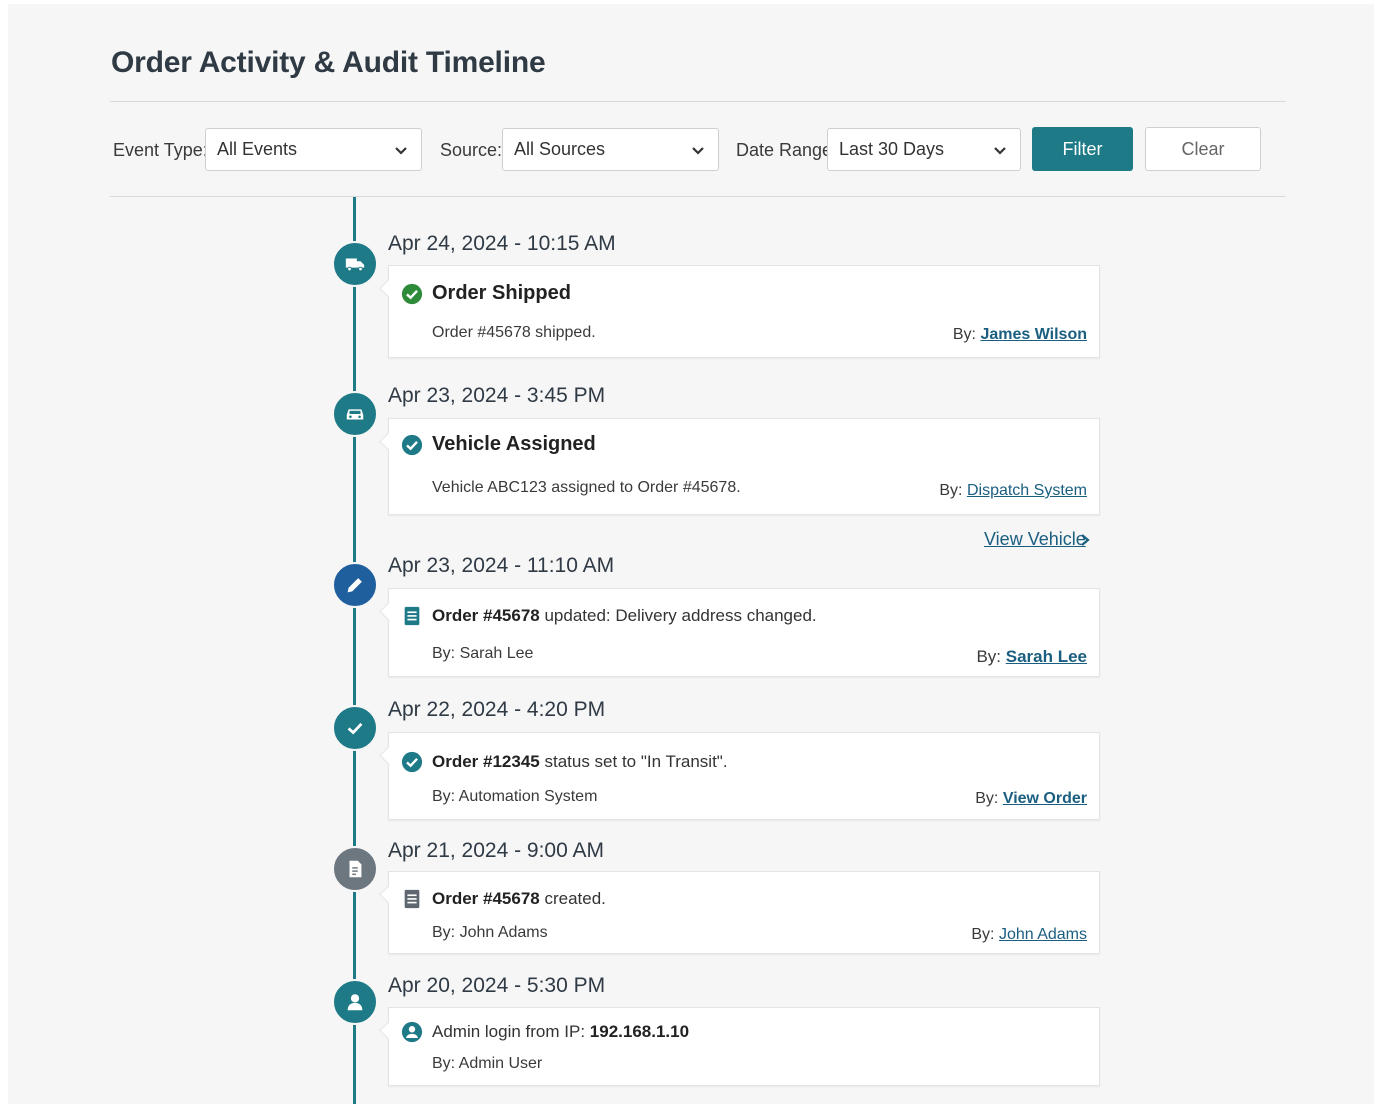 The height and width of the screenshot is (1104, 1375). Describe the element at coordinates (486, 761) in the screenshot. I see `order-number: Order #12345` at that location.